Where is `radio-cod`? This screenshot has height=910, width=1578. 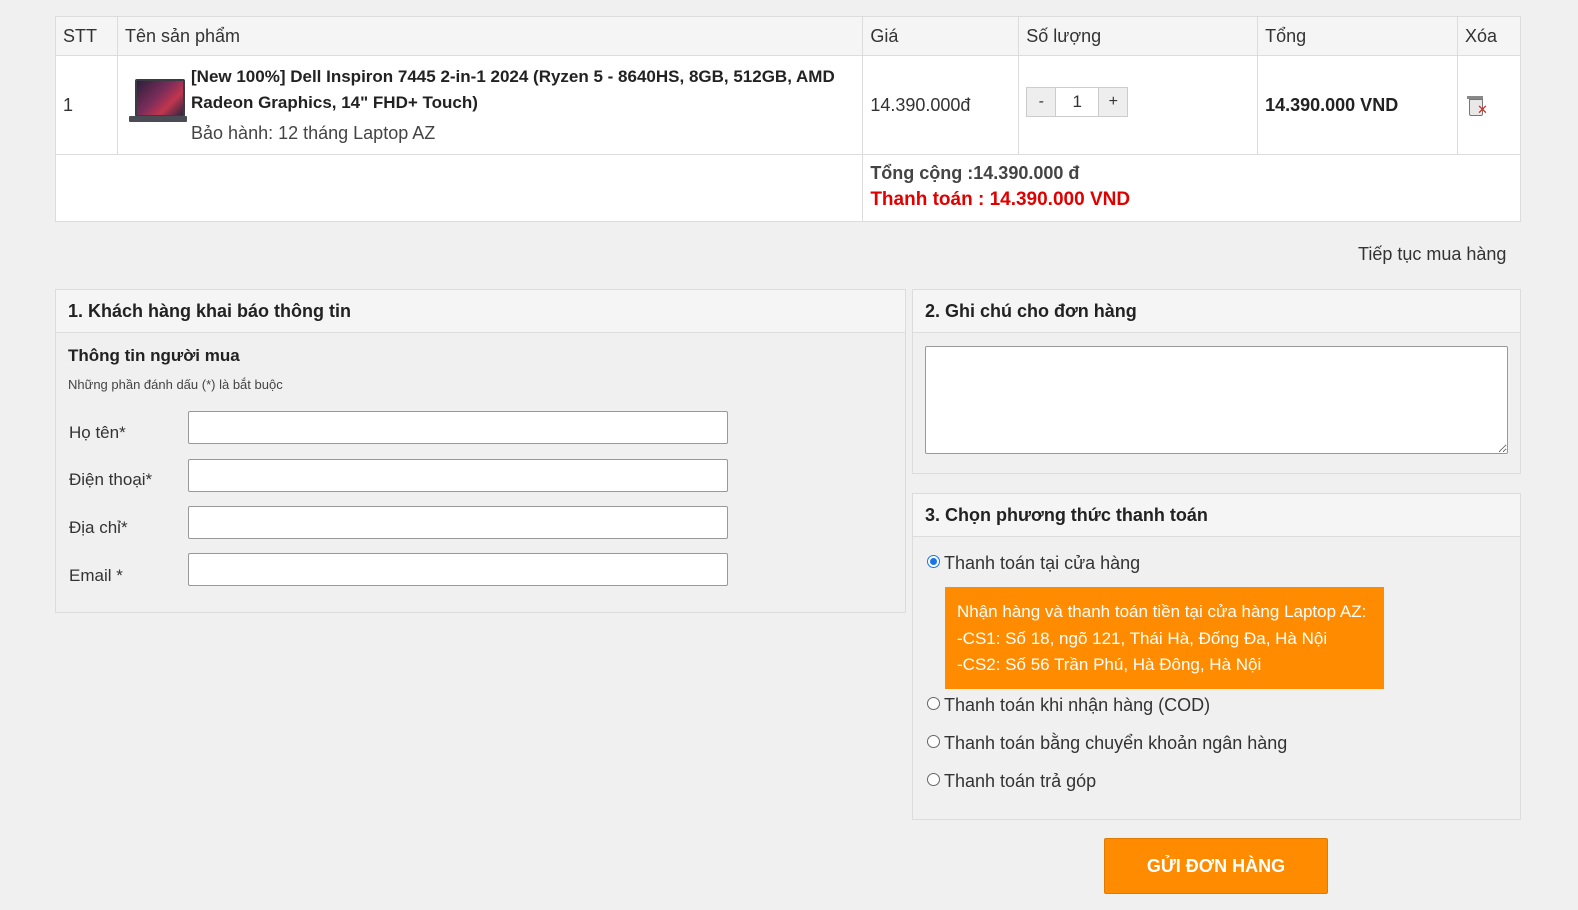 radio-cod is located at coordinates (933, 703).